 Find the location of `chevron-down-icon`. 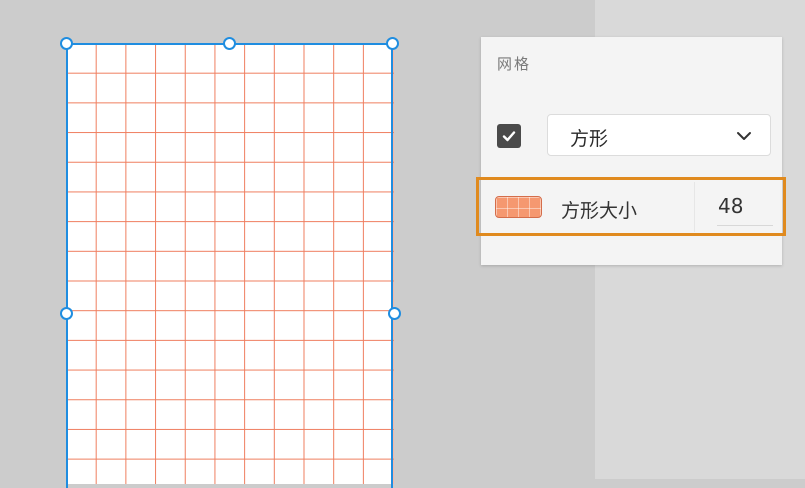

chevron-down-icon is located at coordinates (744, 136).